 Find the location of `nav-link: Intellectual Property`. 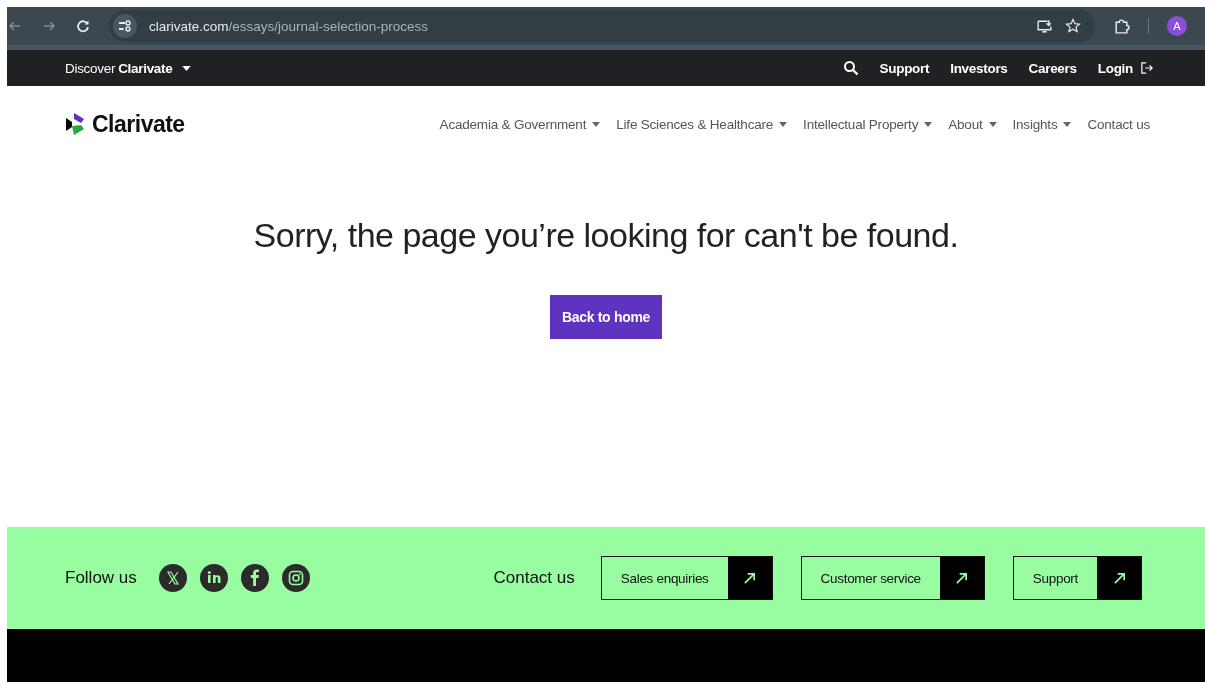

nav-link: Intellectual Property is located at coordinates (868, 124).